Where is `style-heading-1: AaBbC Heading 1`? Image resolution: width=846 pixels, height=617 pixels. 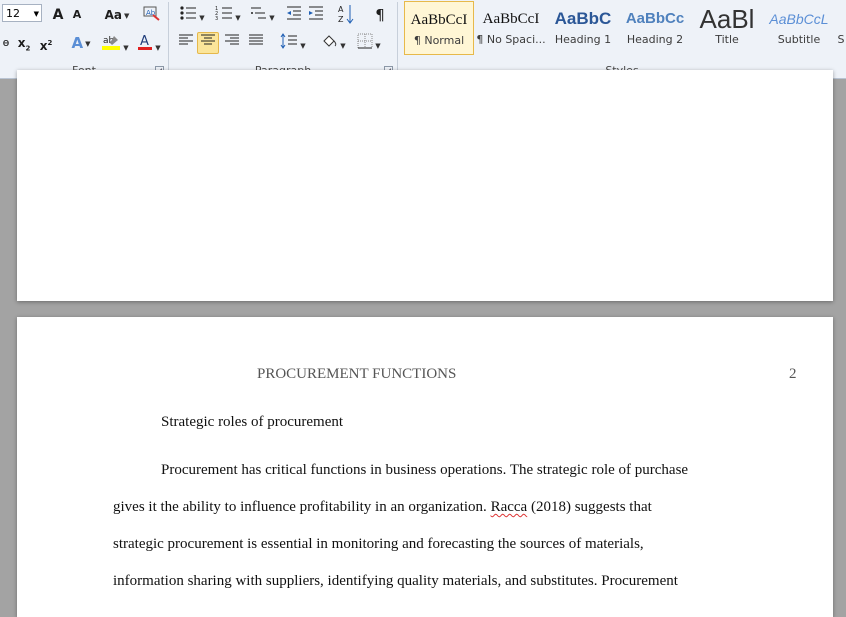 style-heading-1: AaBbC Heading 1 is located at coordinates (583, 28).